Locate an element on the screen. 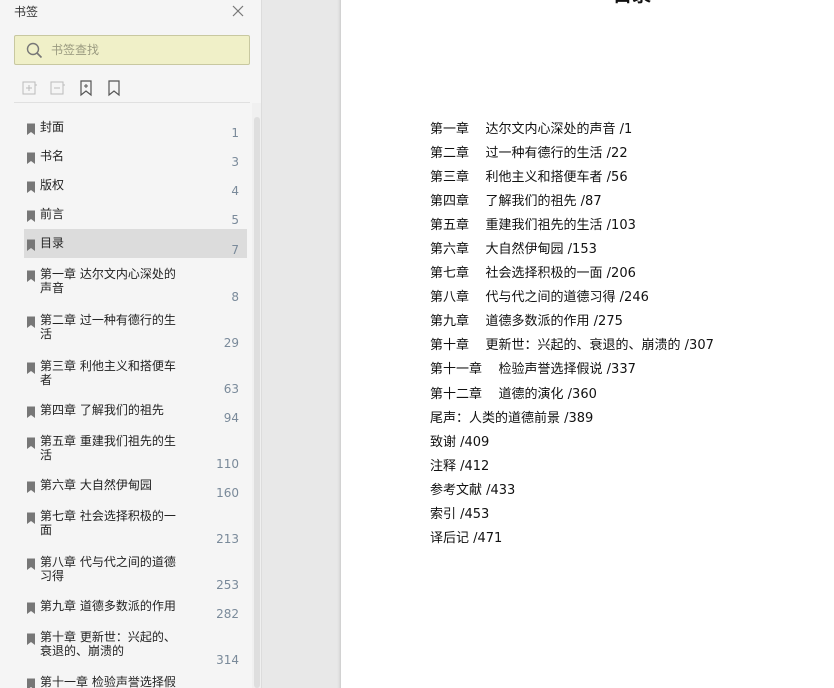  toc-entry: 第四章 了解我们的祖先 /87 is located at coordinates (516, 199).